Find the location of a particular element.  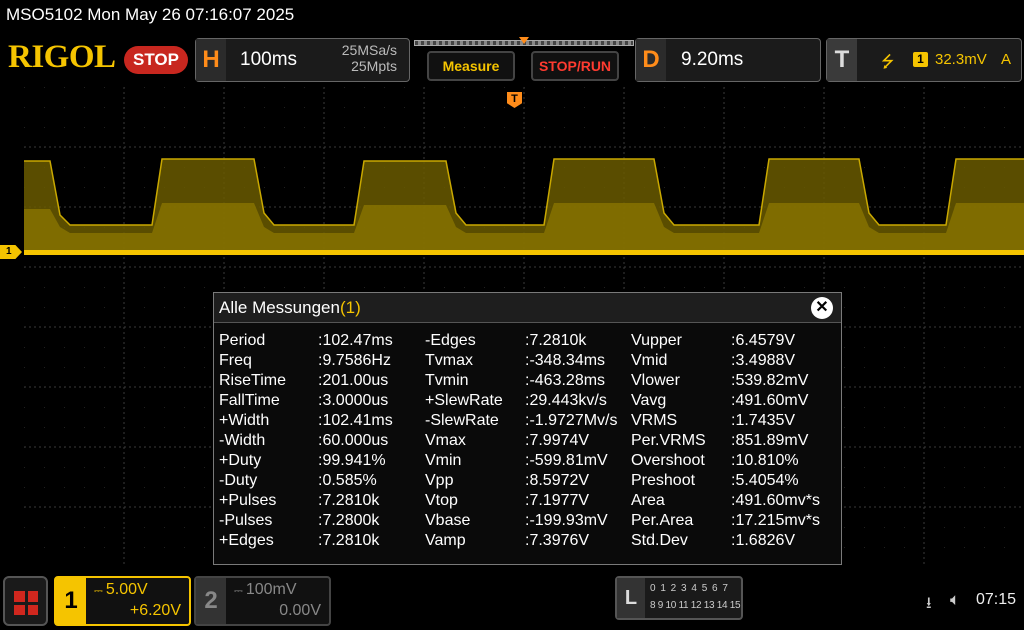

measurement-value: :3.0000us is located at coordinates (353, 400).